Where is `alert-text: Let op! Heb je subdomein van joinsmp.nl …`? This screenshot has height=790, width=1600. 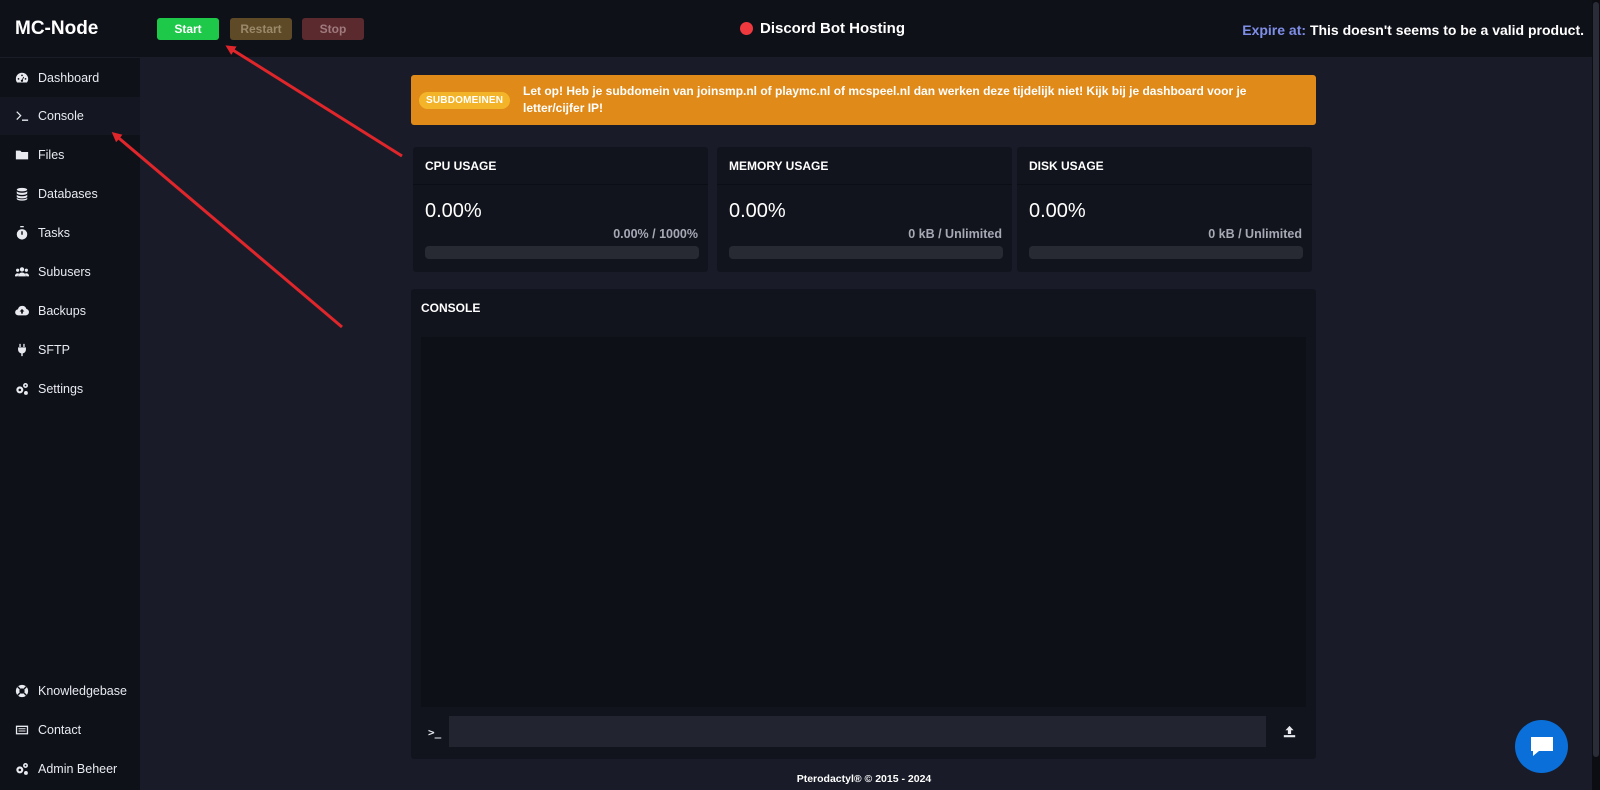 alert-text: Let op! Heb je subdomein van joinsmp.nl … is located at coordinates (885, 99).